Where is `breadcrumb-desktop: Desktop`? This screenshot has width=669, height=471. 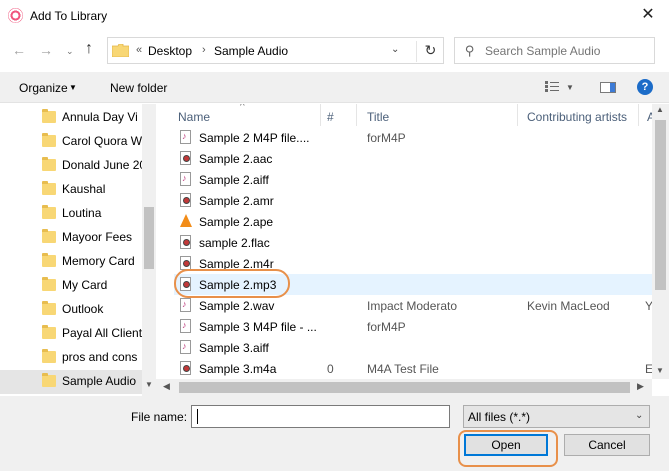
breadcrumb-desktop: Desktop is located at coordinates (170, 51).